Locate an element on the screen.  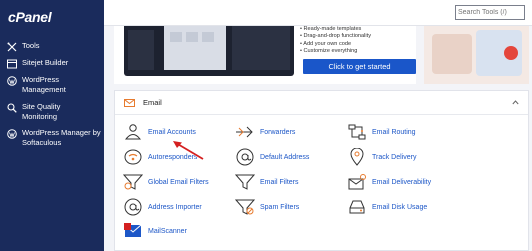
track-delivery-label: Track Delivery is located at coordinates (394, 157).